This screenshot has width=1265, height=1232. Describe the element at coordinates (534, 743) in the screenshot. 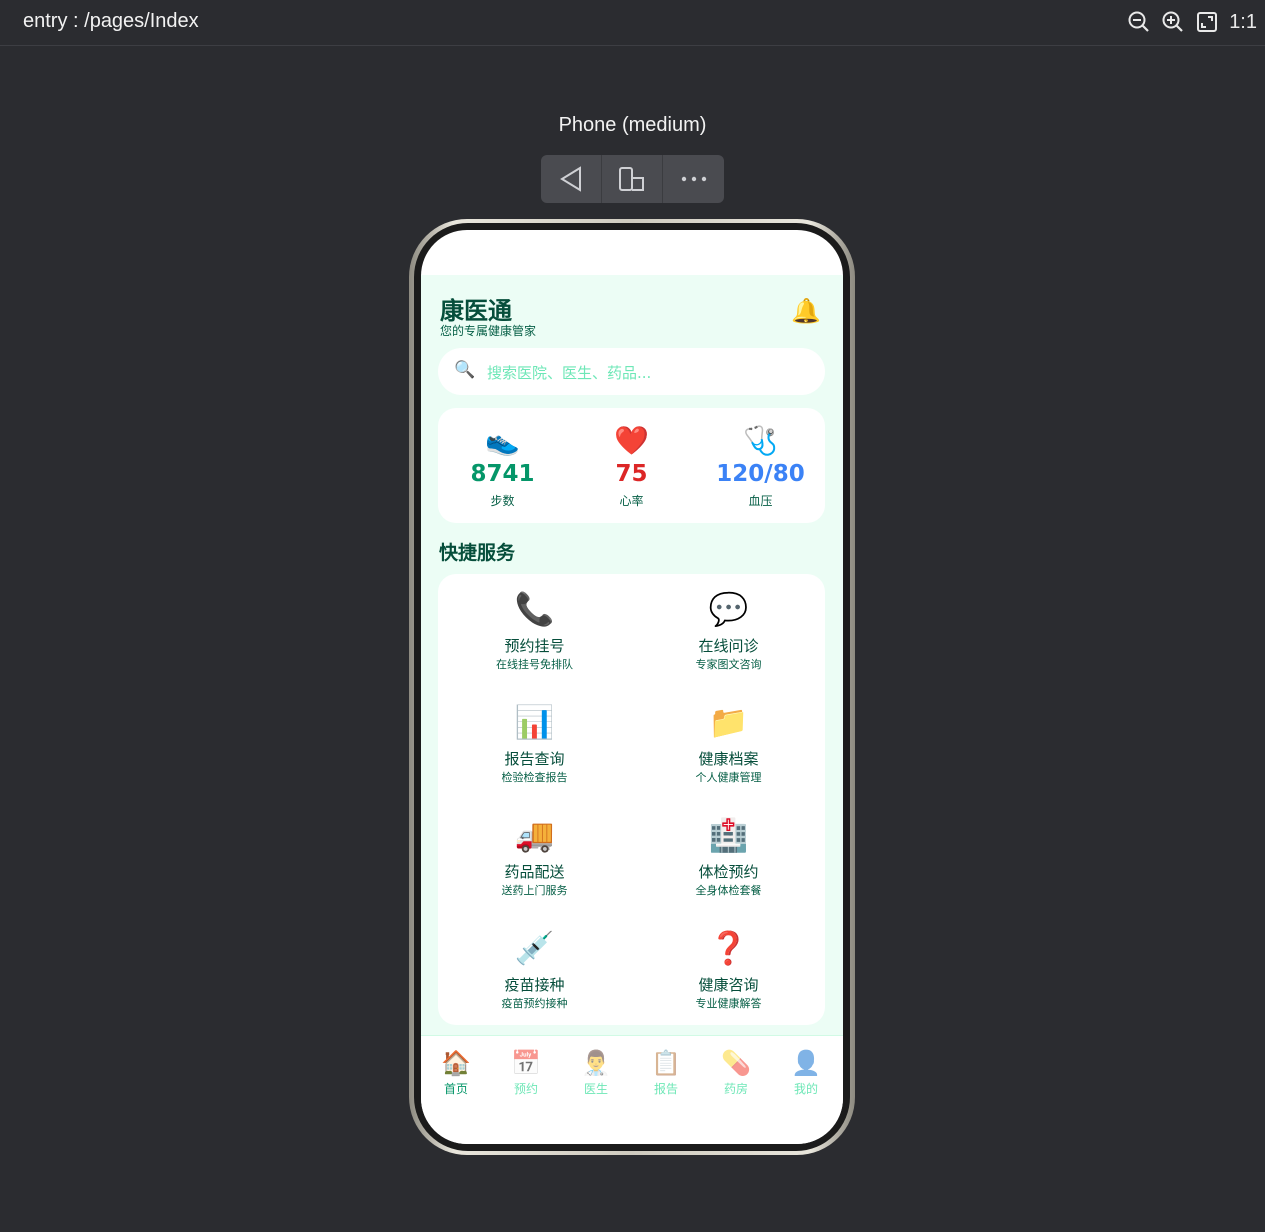

I see `service-reports: 📊 报告查询 检验检查报告` at that location.